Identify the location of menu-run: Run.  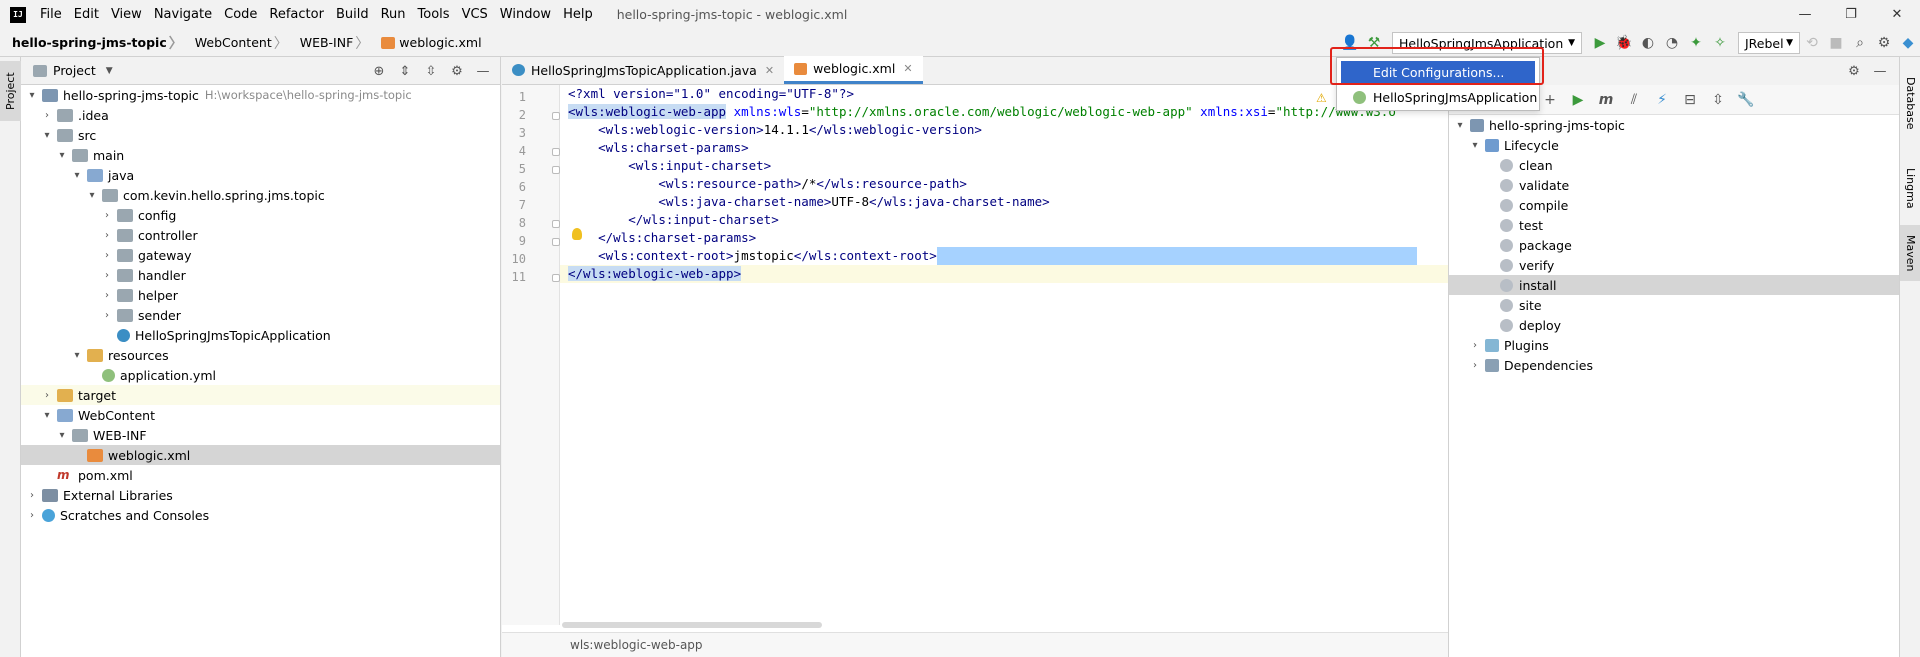
(393, 14).